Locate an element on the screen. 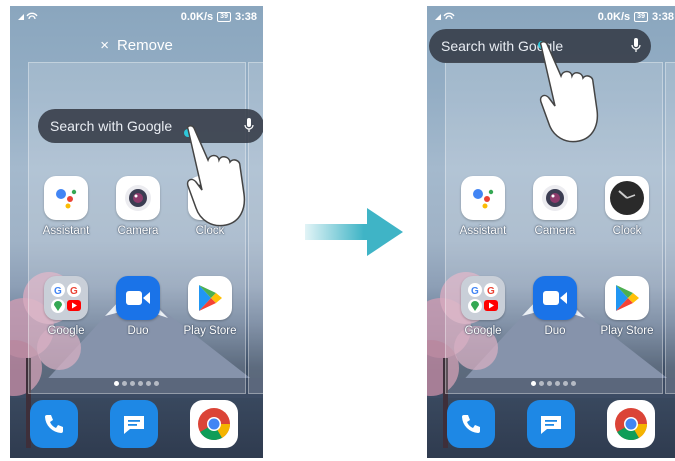 This screenshot has height=461, width=675. arrow-right-icon is located at coordinates (354, 232).